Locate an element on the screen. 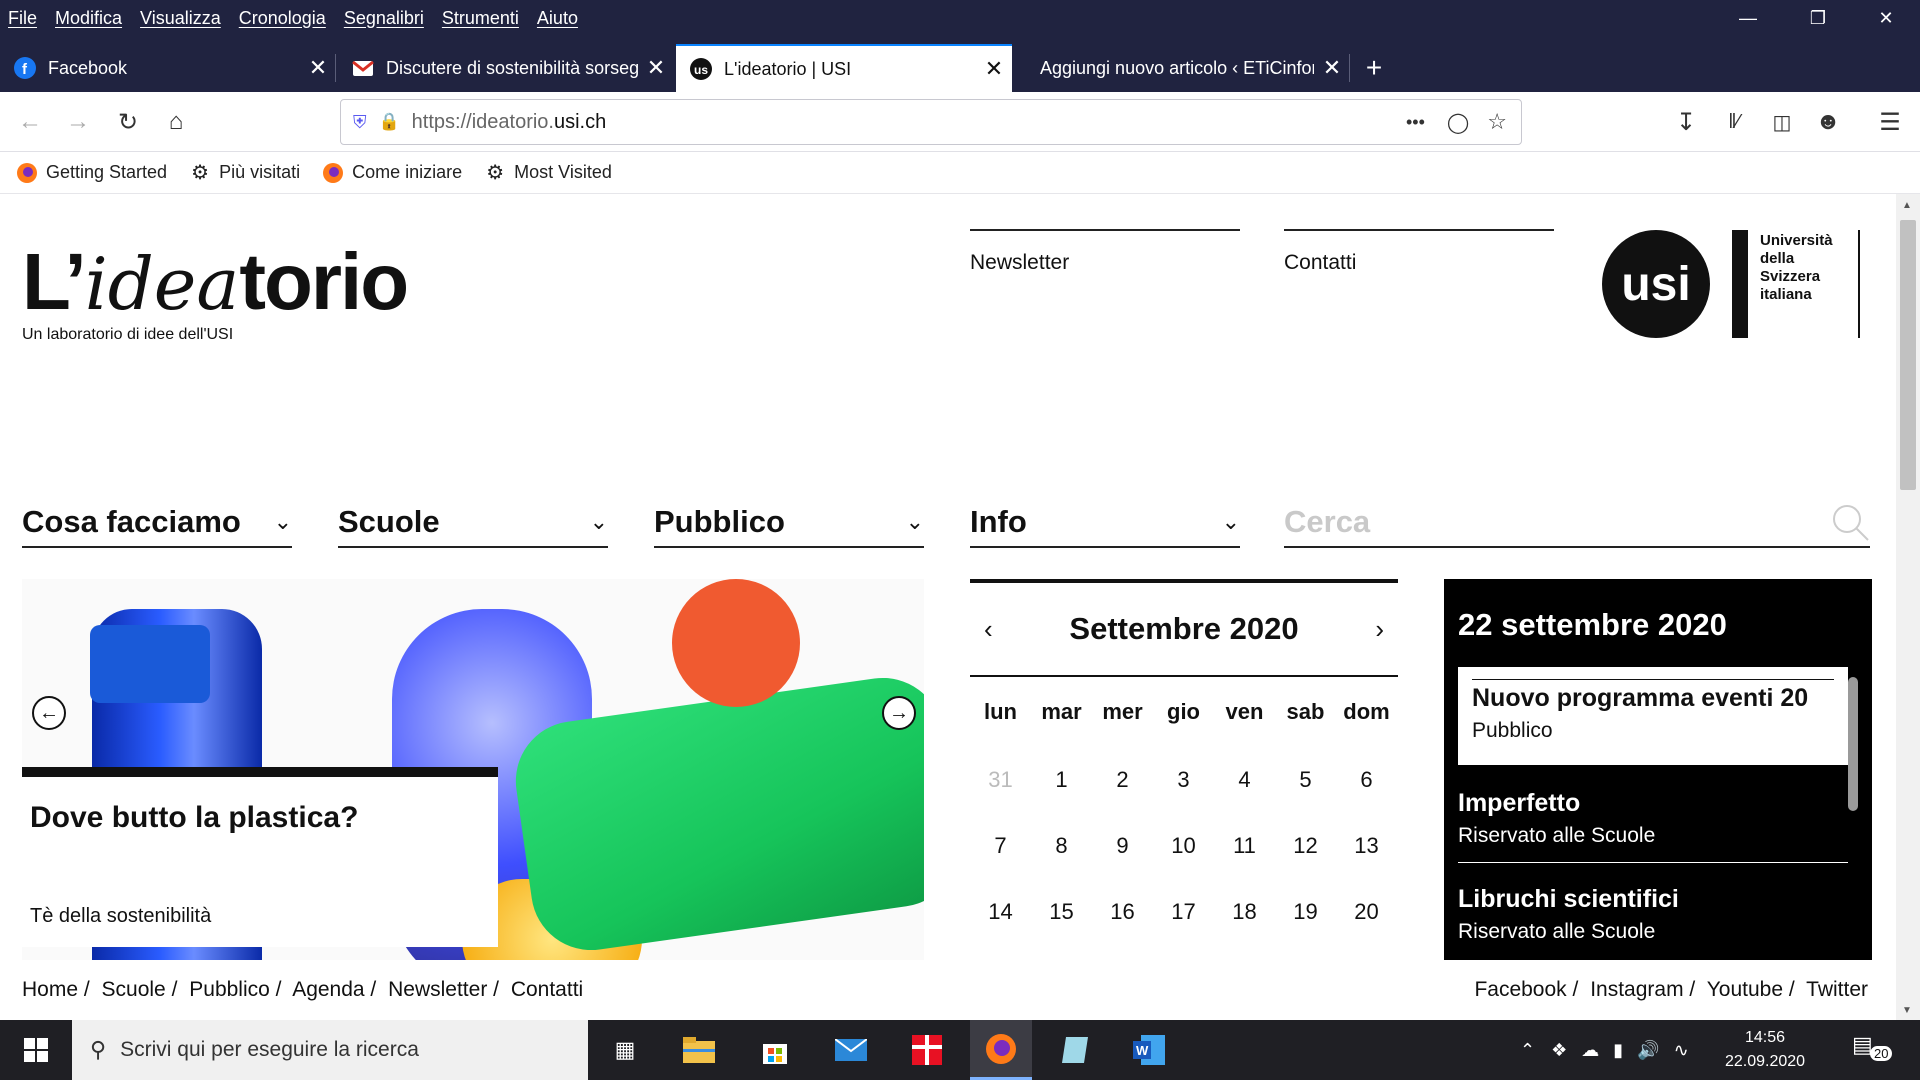 The image size is (1920, 1080). footer-link-pubblico: Pubblico / is located at coordinates (235, 989).